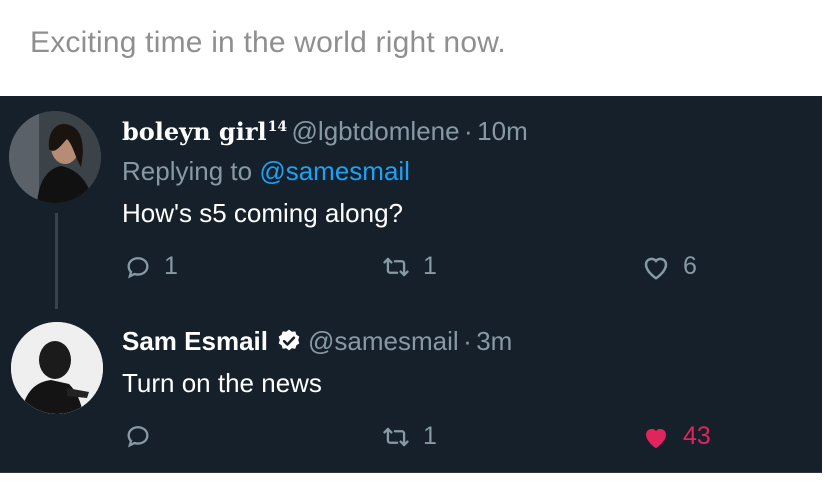 Image resolution: width=825 pixels, height=482 pixels. Describe the element at coordinates (222, 383) in the screenshot. I see `tweet-2-text: Turn on the news` at that location.